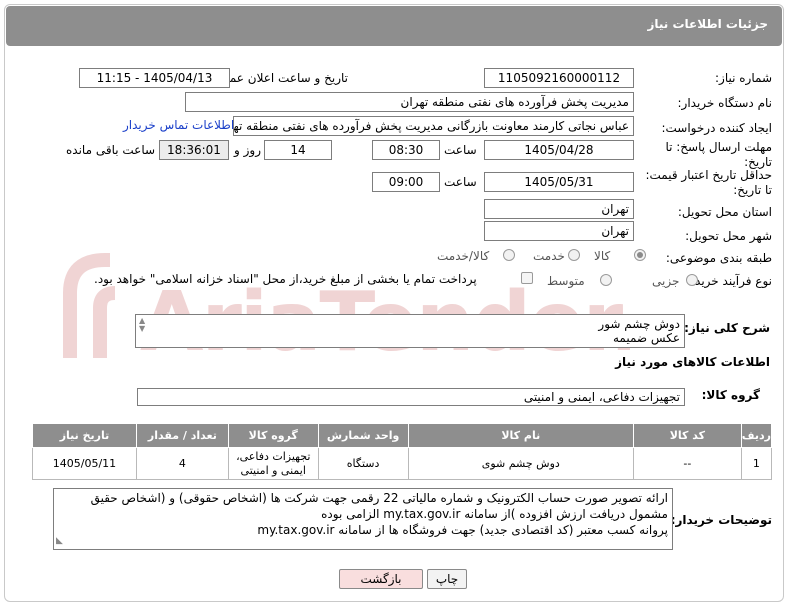  What do you see at coordinates (758, 162) in the screenshot?
I see `reply-deadline-label-2: تاریخ:` at bounding box center [758, 162].